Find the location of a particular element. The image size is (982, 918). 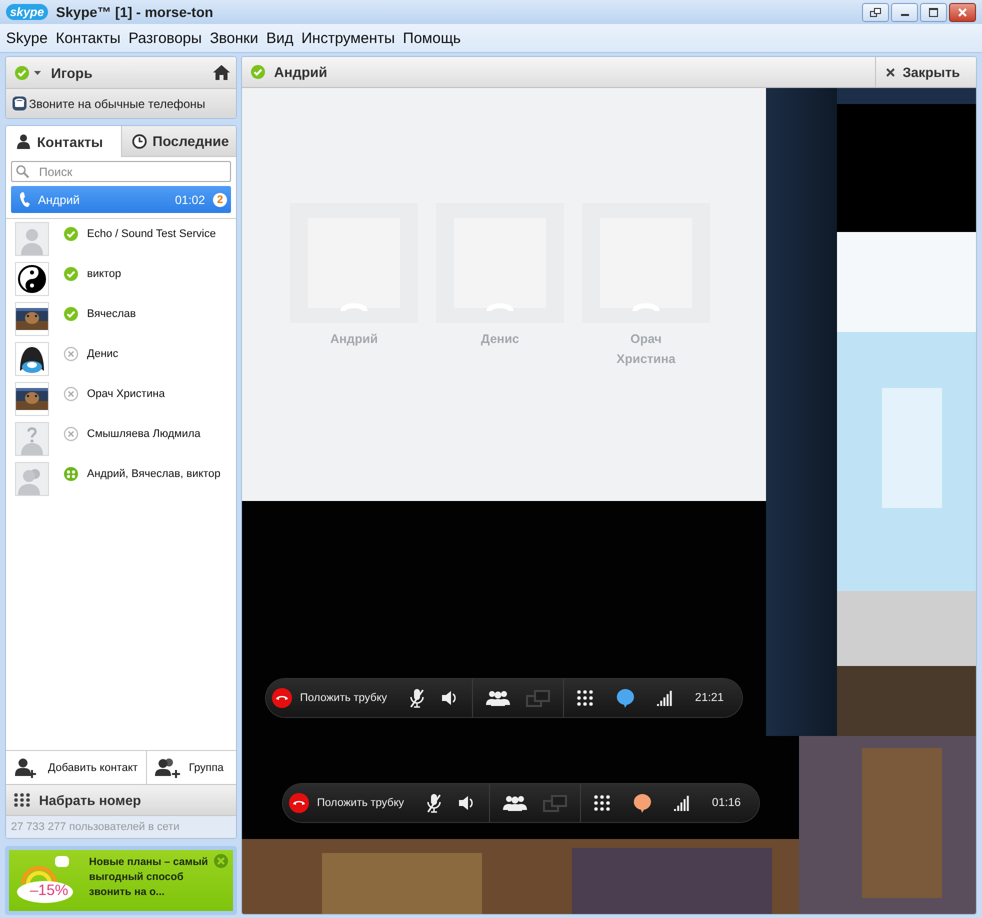

menu-item: Вид is located at coordinates (280, 38).